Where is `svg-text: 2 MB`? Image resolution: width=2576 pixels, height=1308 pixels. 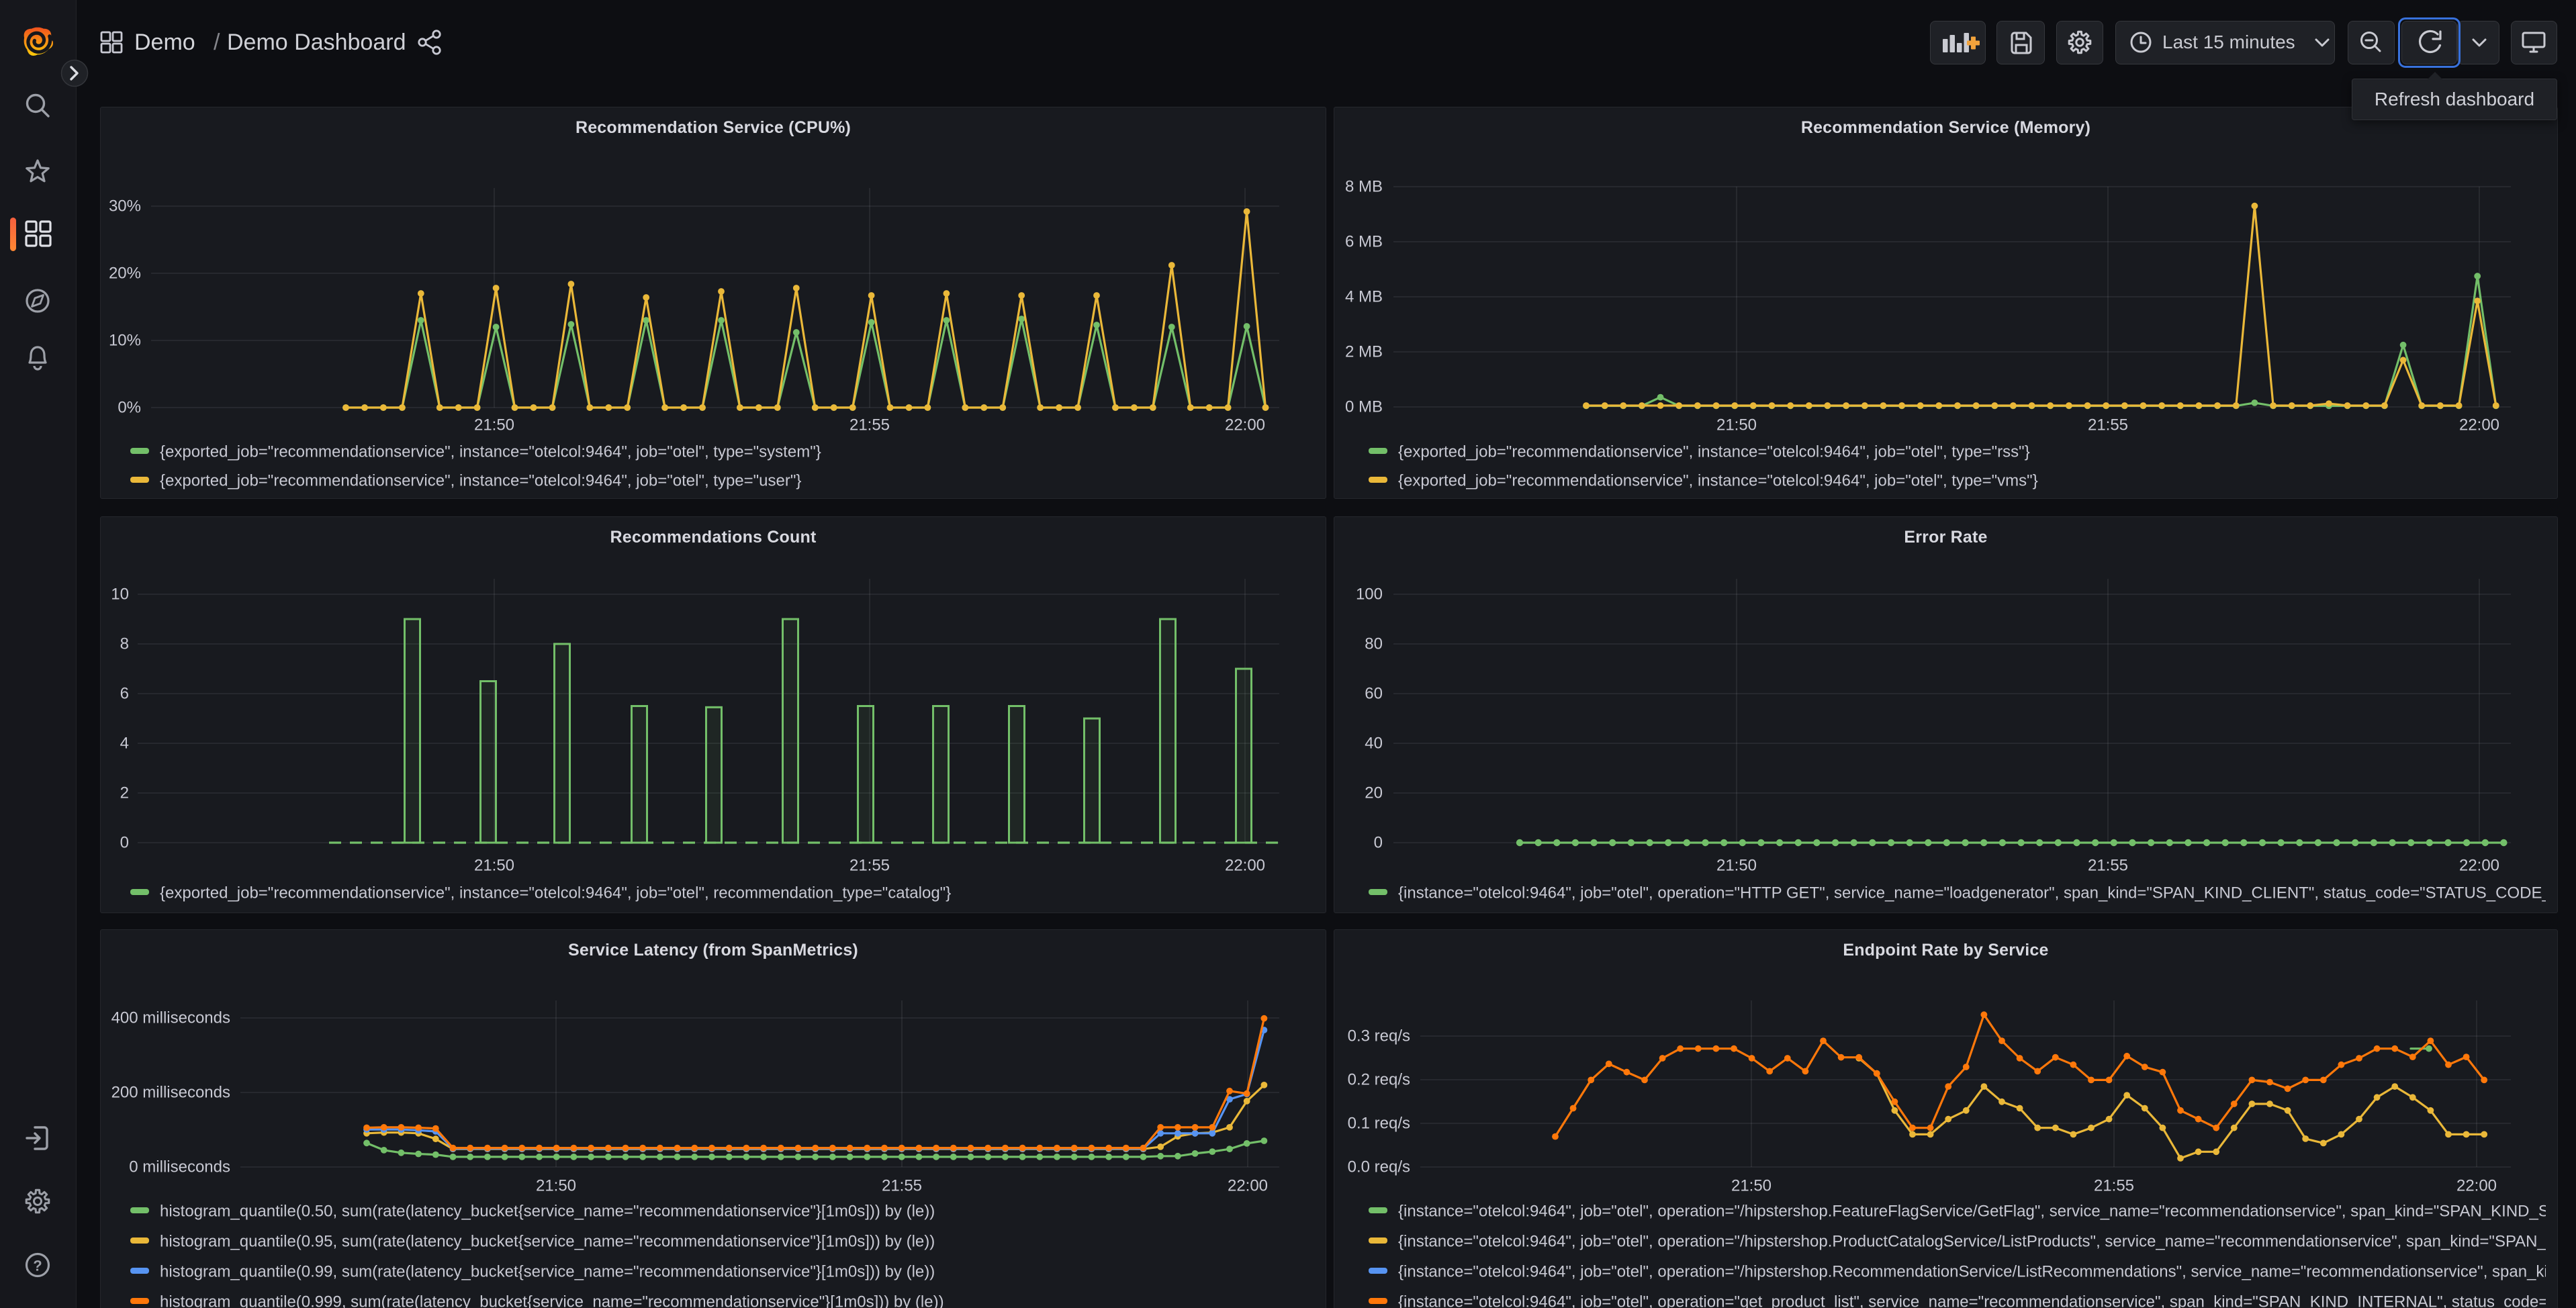 svg-text: 2 MB is located at coordinates (1364, 352).